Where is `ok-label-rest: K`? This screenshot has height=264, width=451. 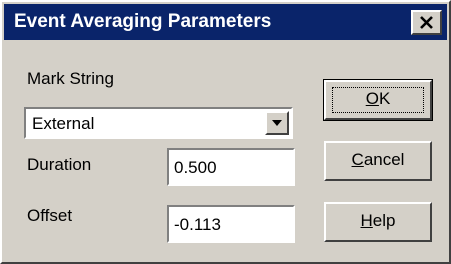 ok-label-rest: K is located at coordinates (384, 98).